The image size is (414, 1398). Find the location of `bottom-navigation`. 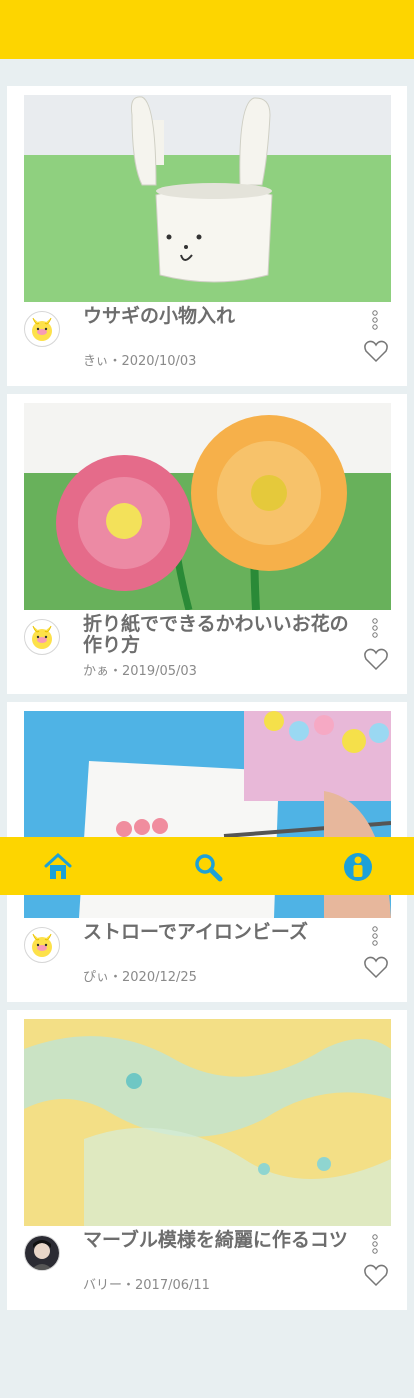

bottom-navigation is located at coordinates (207, 866).